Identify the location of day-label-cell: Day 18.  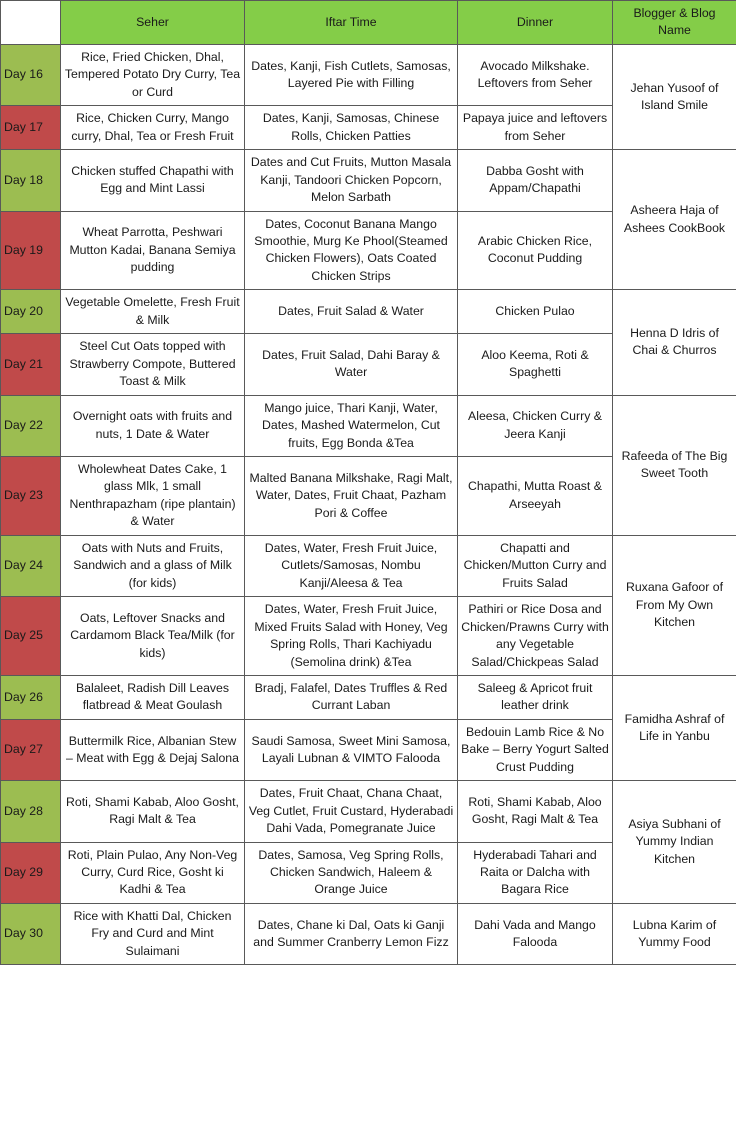
(30, 180).